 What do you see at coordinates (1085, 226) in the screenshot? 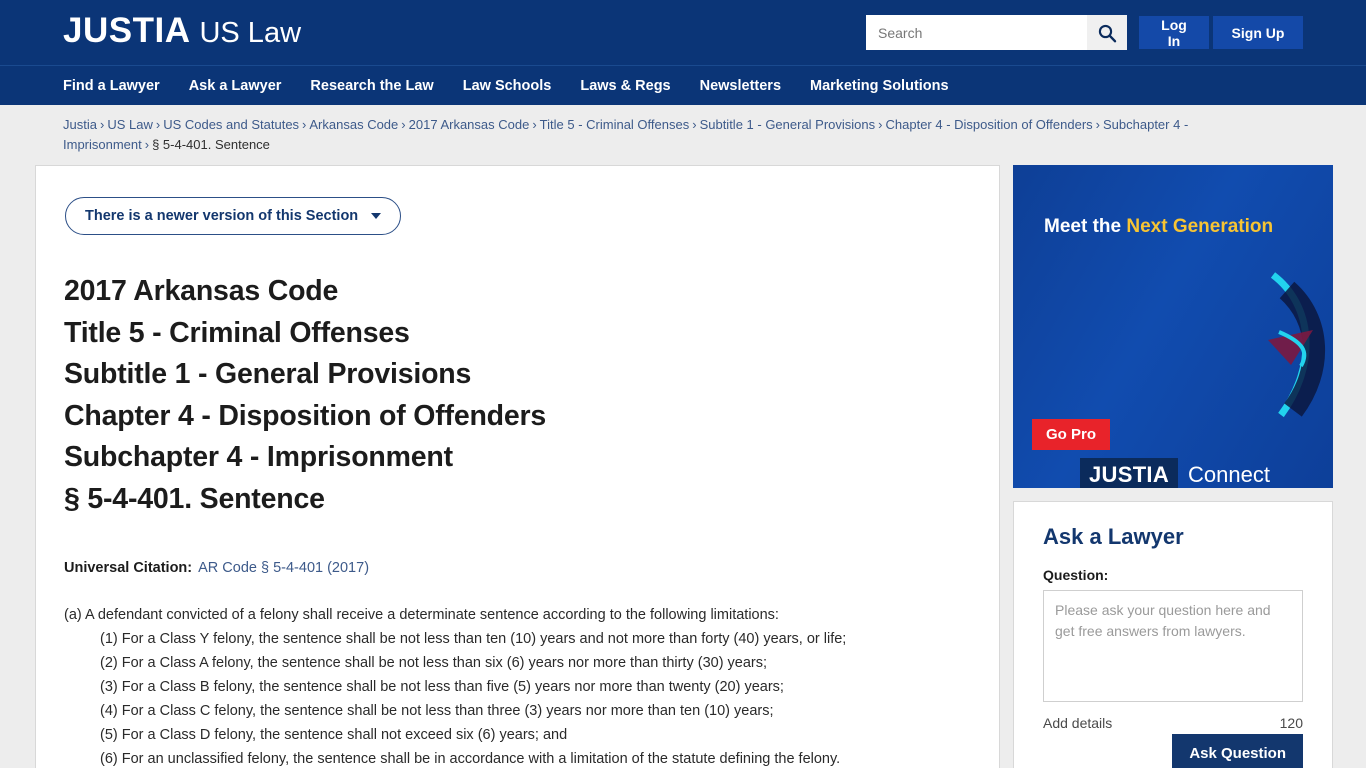
I see `ad-headline-plain: Meet the` at bounding box center [1085, 226].